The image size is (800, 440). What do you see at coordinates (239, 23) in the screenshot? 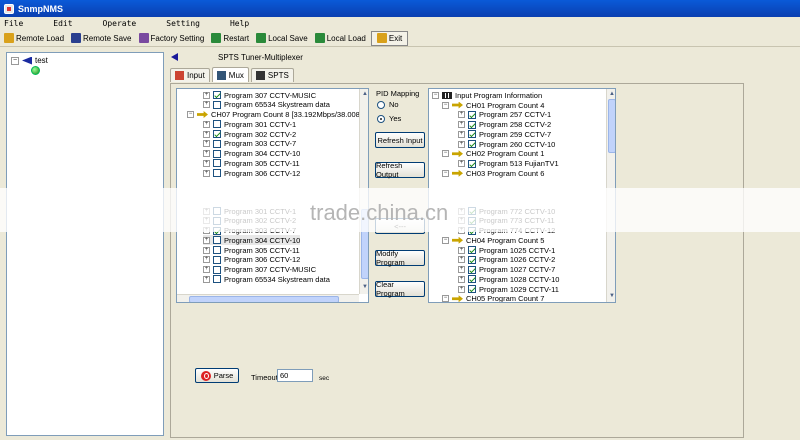
I see `menu-help: Help` at bounding box center [239, 23].